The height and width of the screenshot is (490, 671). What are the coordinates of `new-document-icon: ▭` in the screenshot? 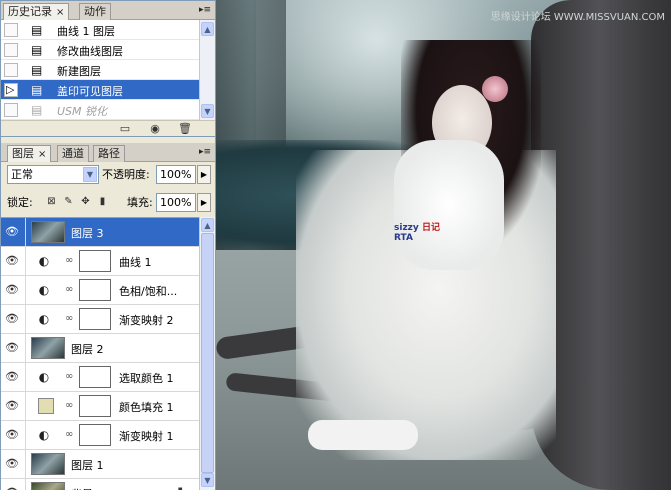 It's located at (125, 129).